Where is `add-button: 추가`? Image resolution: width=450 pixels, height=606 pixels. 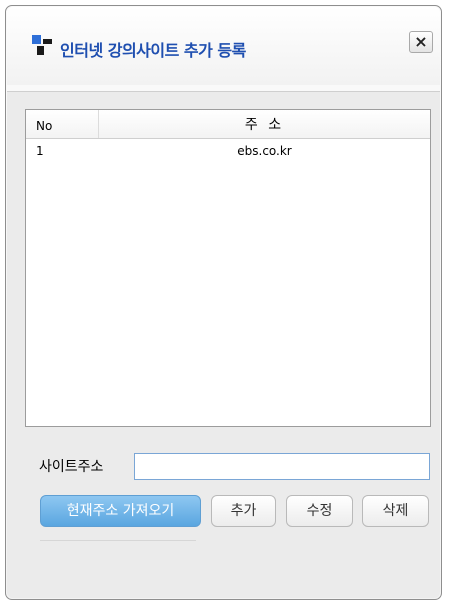 add-button: 추가 is located at coordinates (243, 511).